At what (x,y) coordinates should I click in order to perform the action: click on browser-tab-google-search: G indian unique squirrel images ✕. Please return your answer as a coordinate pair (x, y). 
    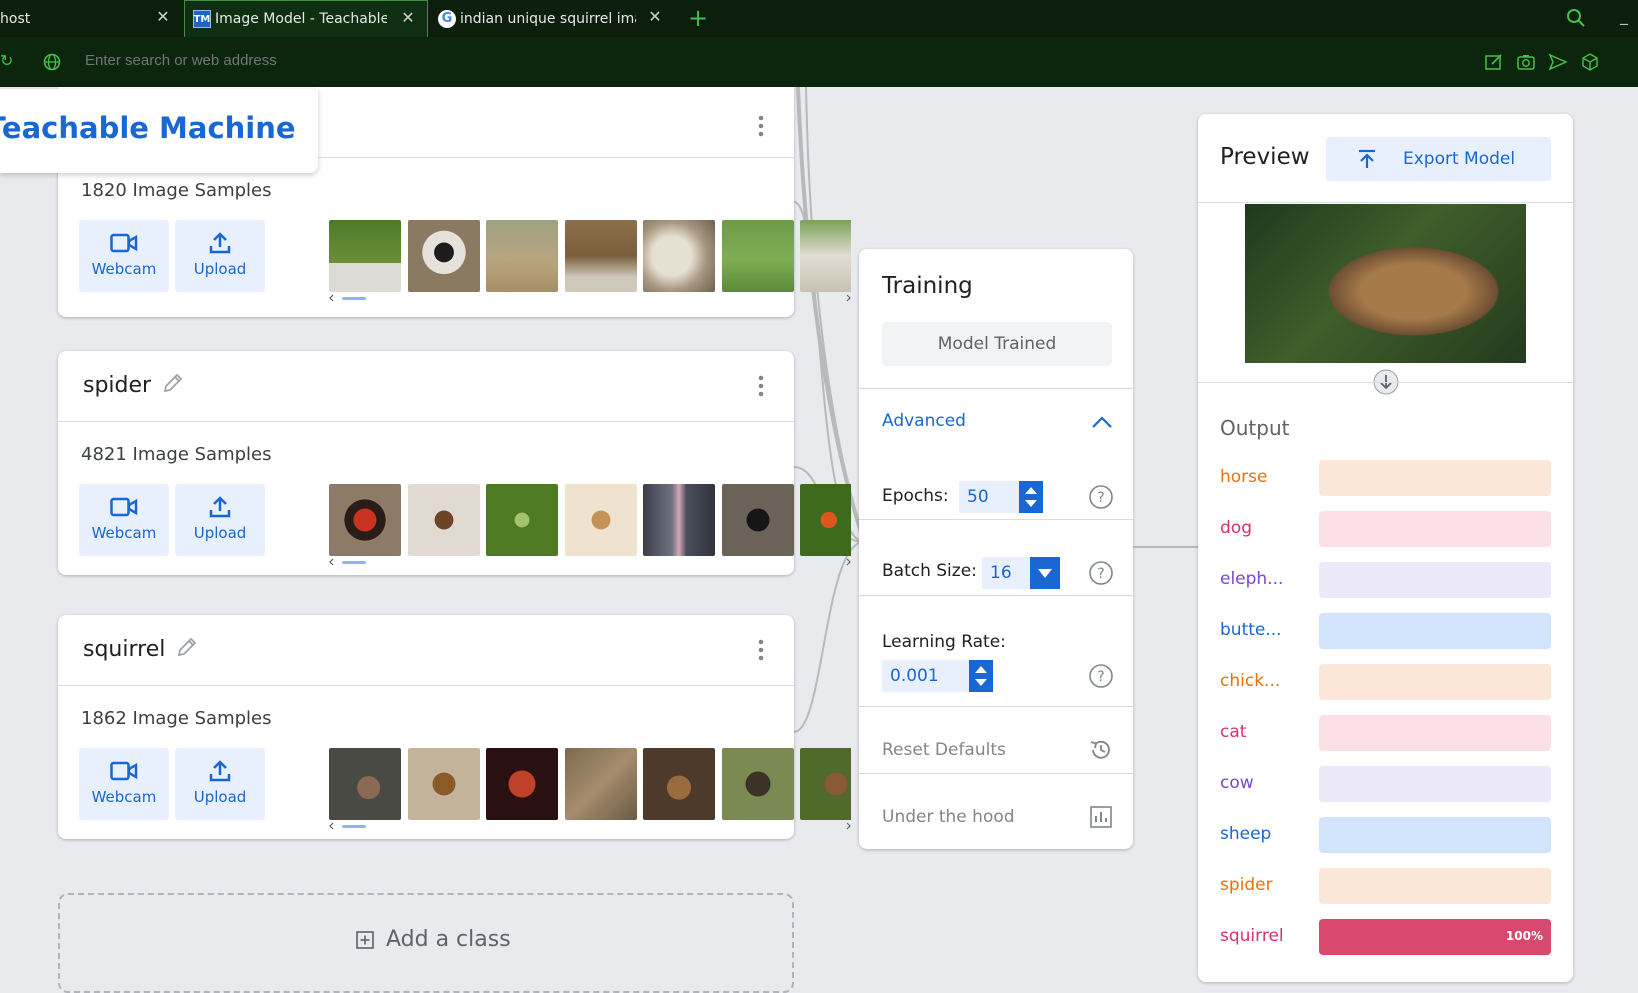
    Looking at the image, I should click on (552, 18).